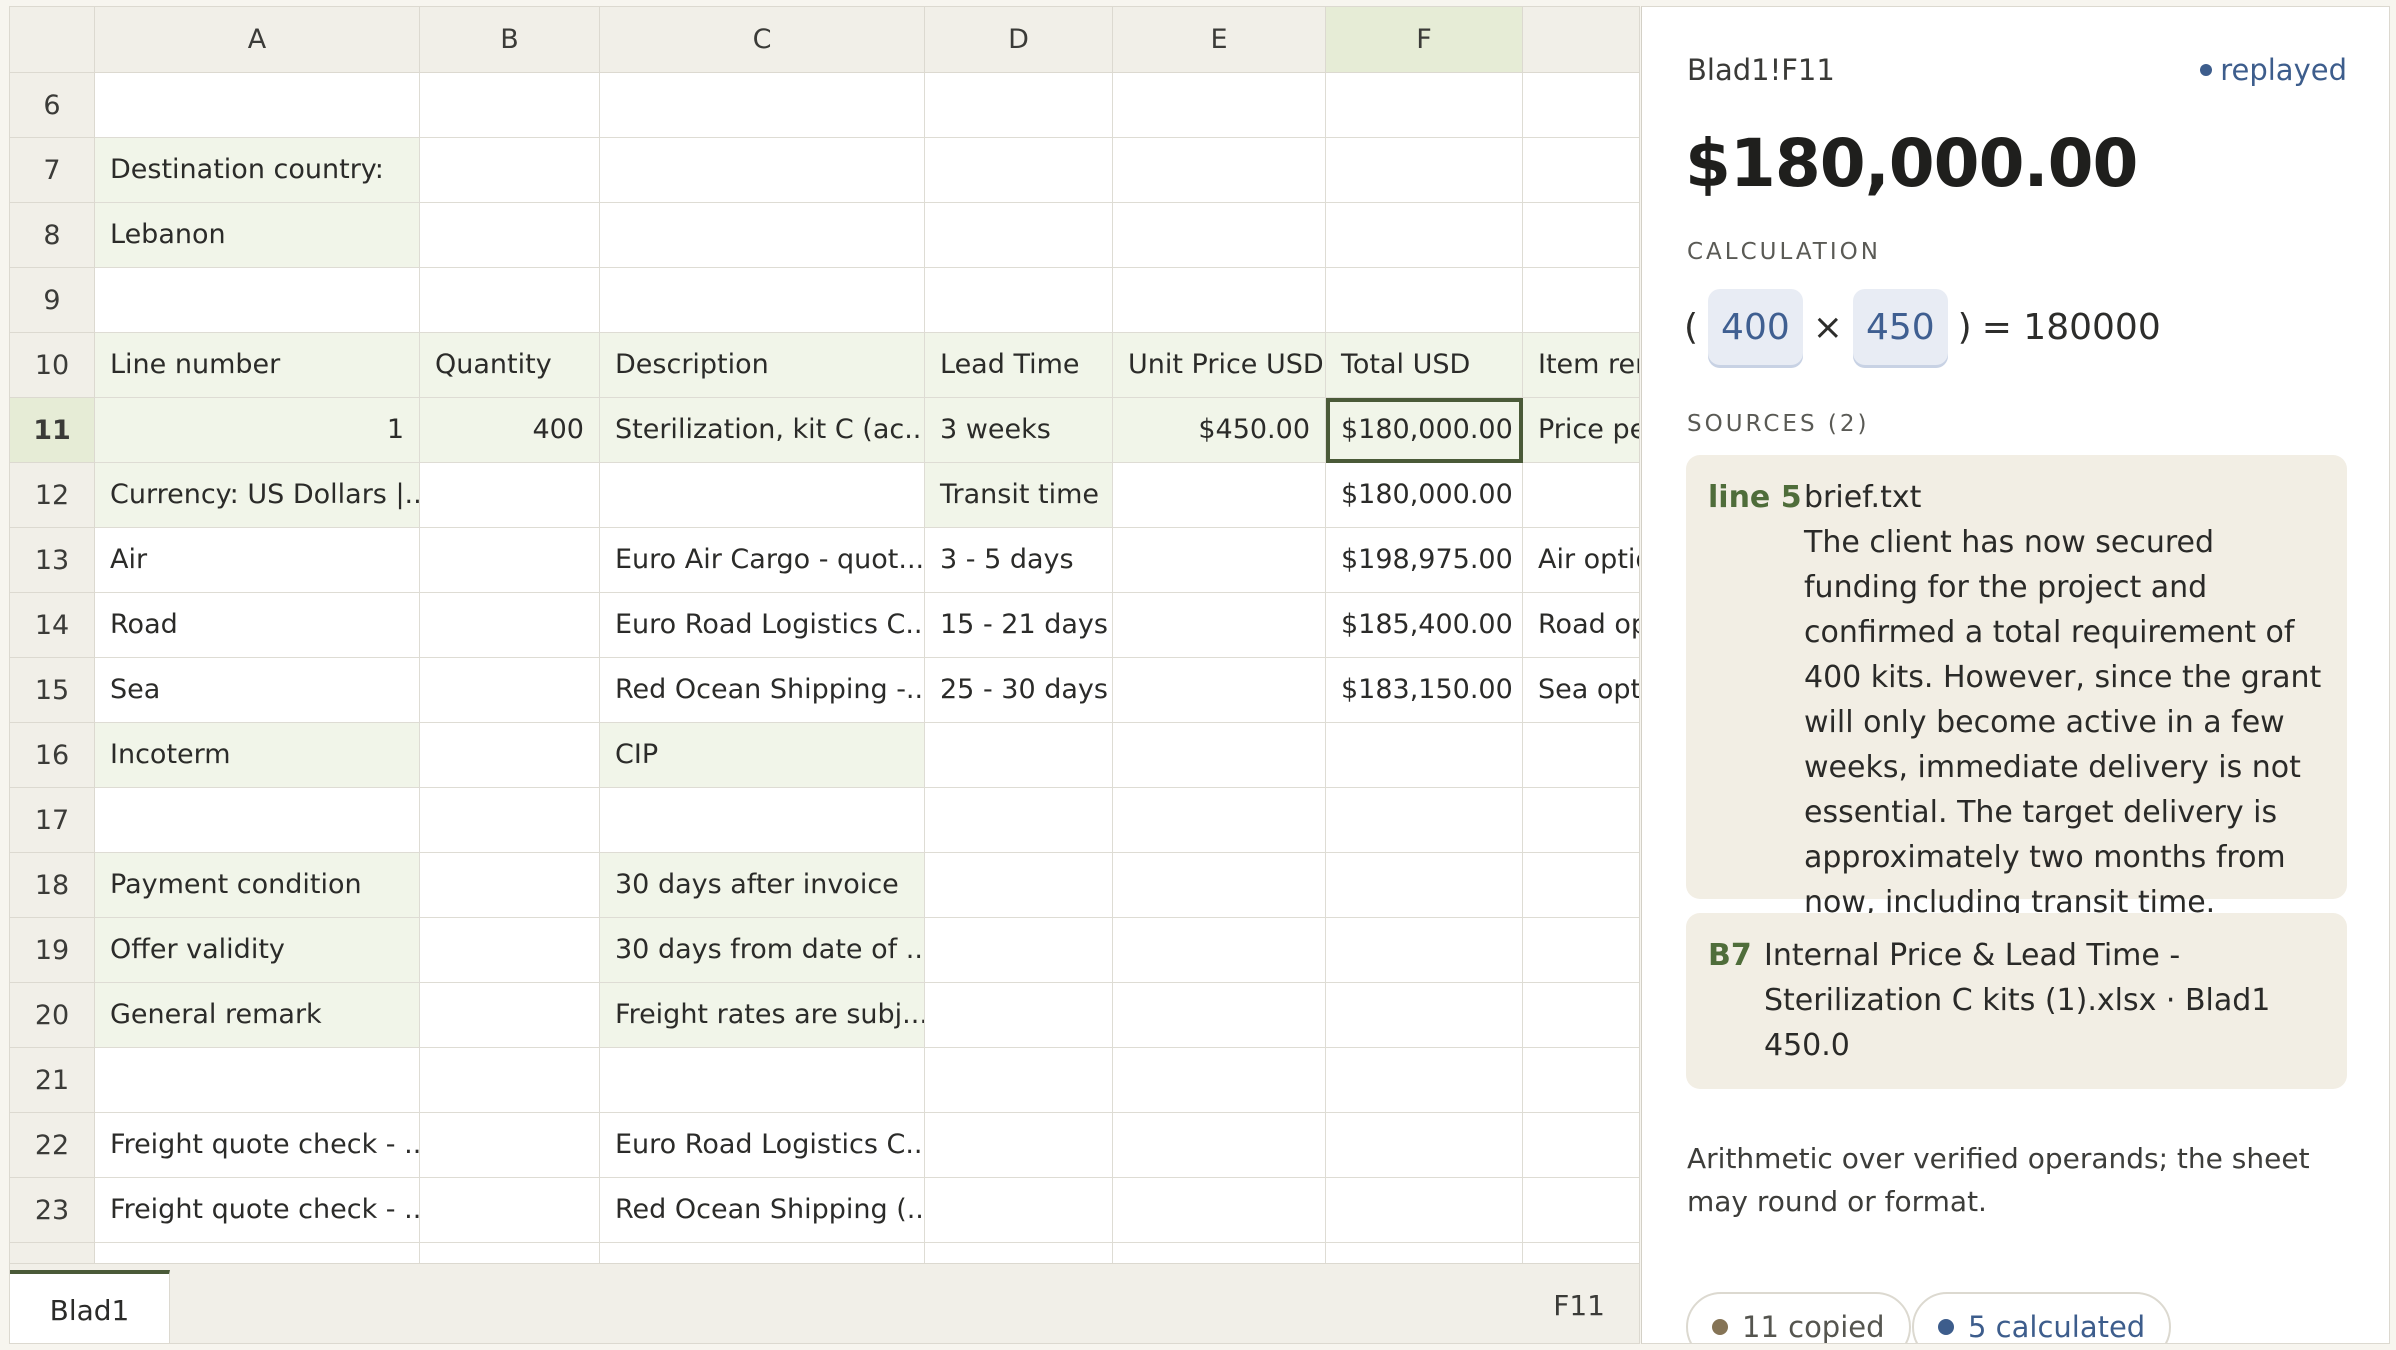  I want to click on cell-g21, so click(1581, 1080).